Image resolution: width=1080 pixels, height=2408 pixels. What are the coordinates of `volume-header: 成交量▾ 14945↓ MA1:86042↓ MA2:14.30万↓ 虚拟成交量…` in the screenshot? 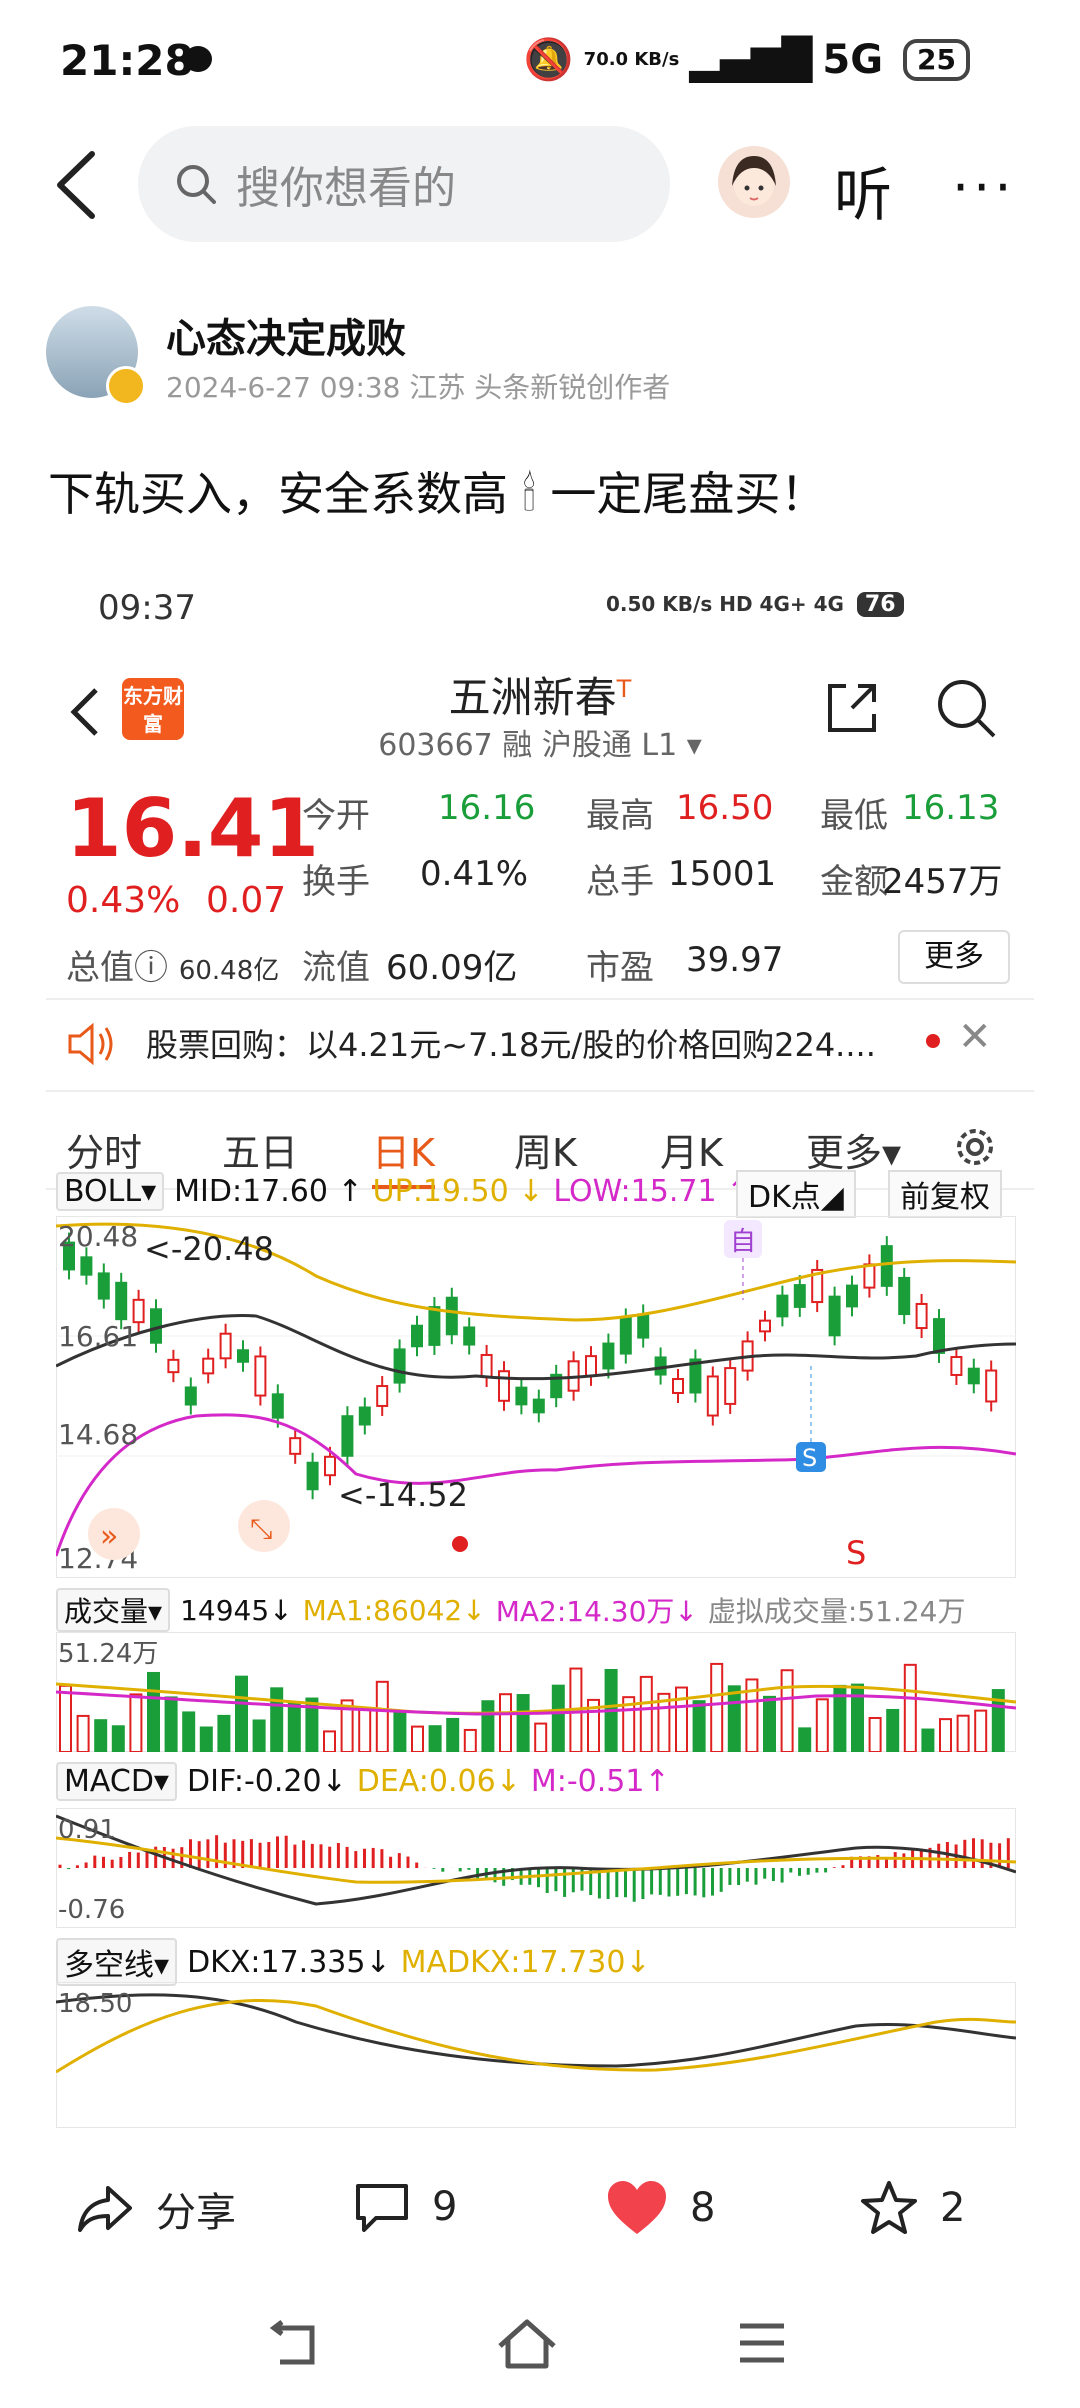 It's located at (510, 1610).